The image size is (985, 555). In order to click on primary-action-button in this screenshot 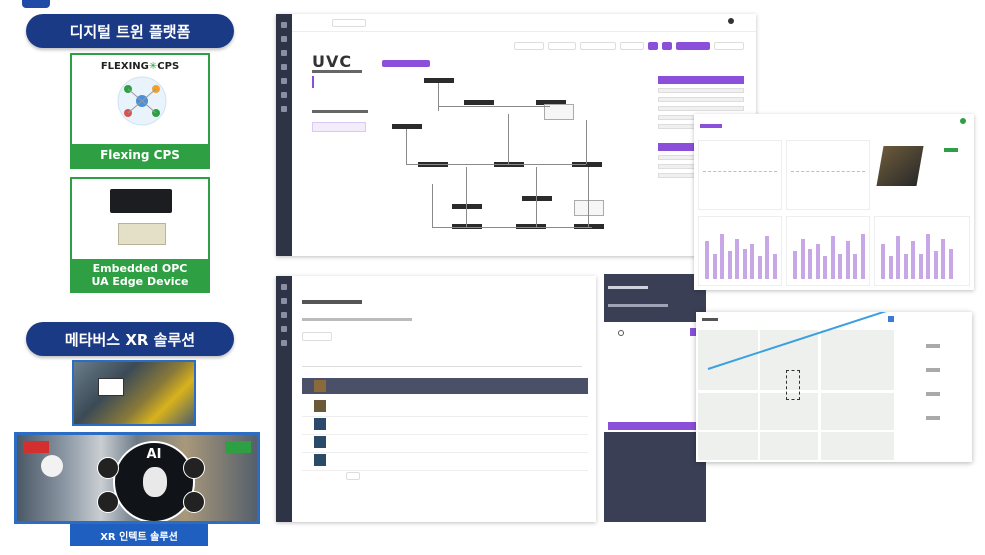, I will do `click(693, 46)`.